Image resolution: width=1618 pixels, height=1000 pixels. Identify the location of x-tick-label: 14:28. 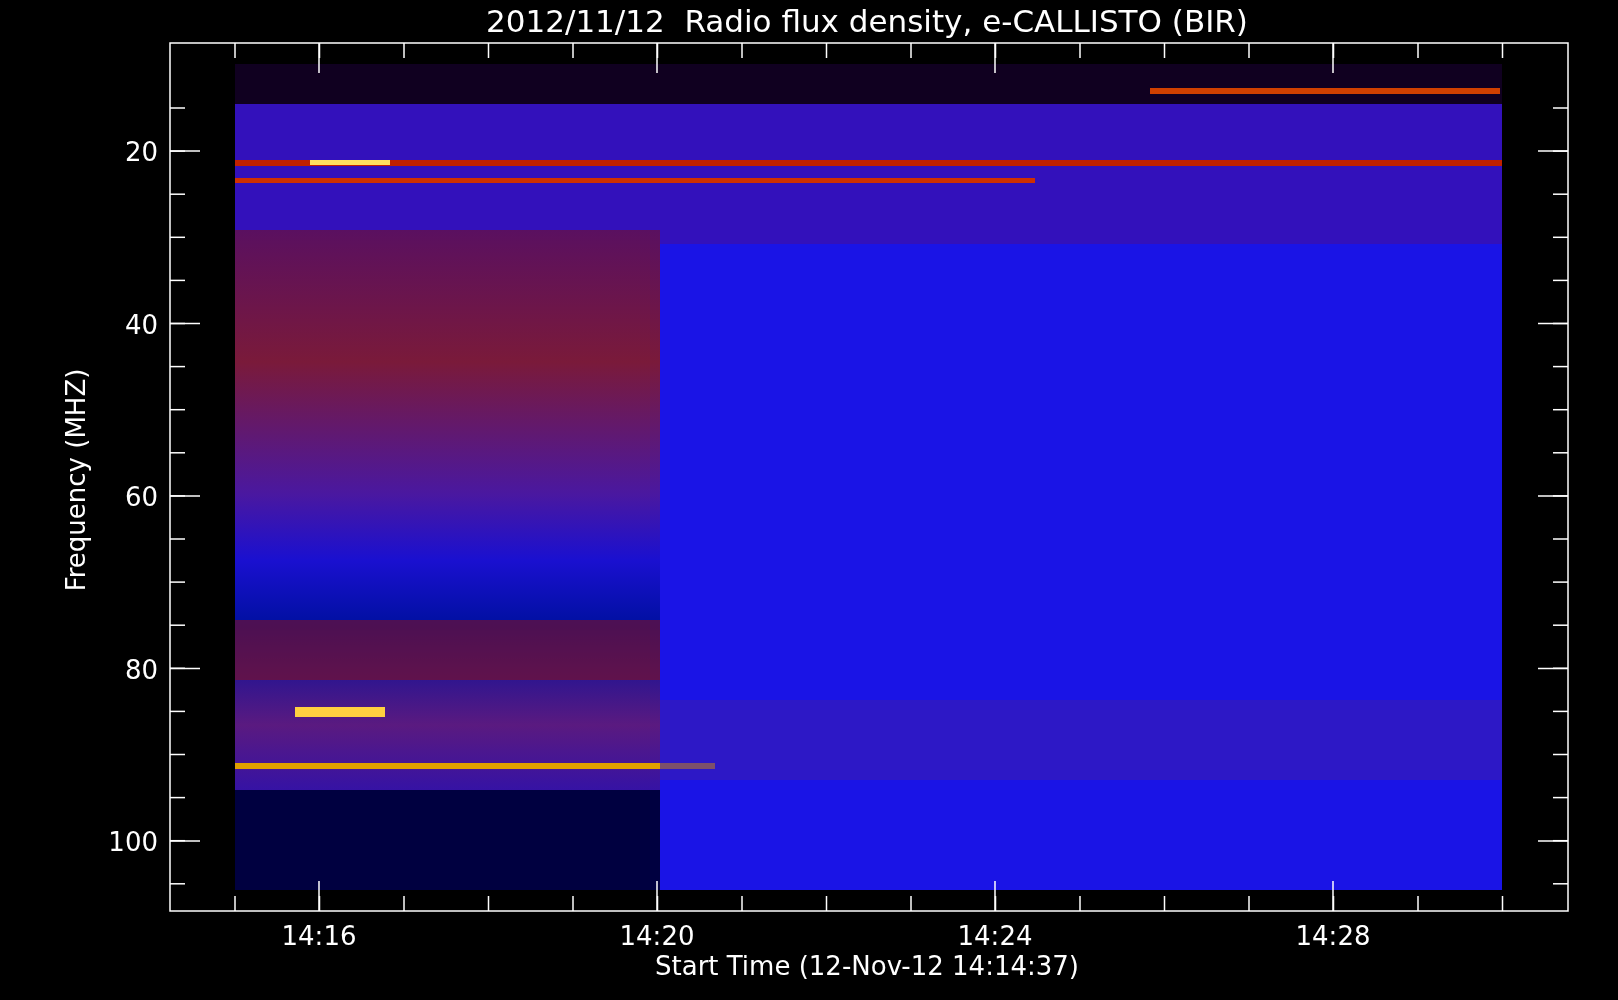
(1333, 936).